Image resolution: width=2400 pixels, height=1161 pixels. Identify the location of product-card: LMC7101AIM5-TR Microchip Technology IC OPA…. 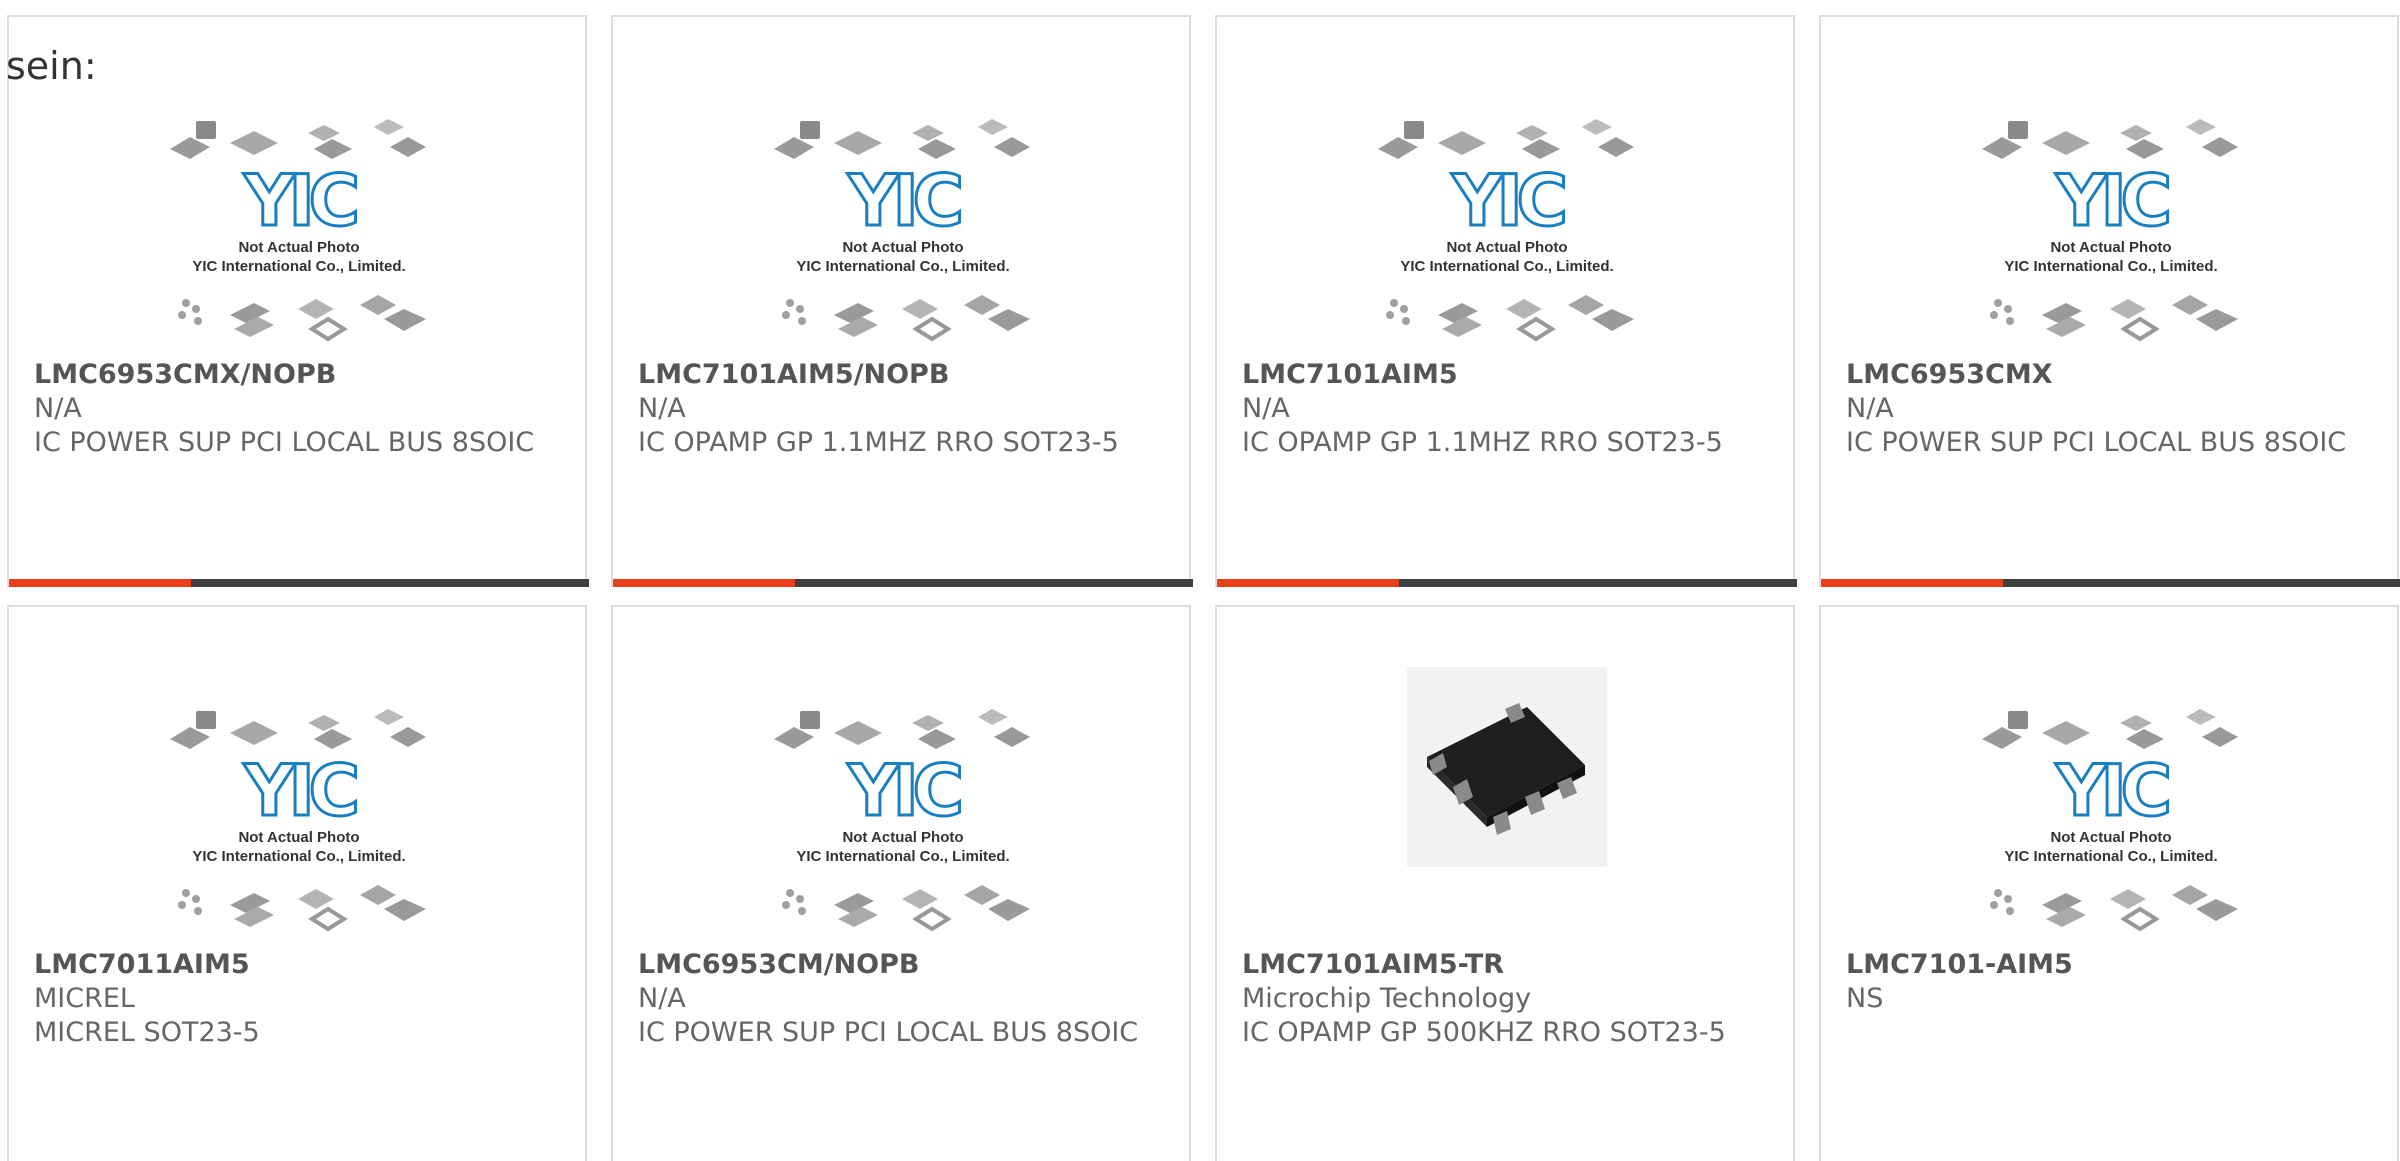
(1505, 883).